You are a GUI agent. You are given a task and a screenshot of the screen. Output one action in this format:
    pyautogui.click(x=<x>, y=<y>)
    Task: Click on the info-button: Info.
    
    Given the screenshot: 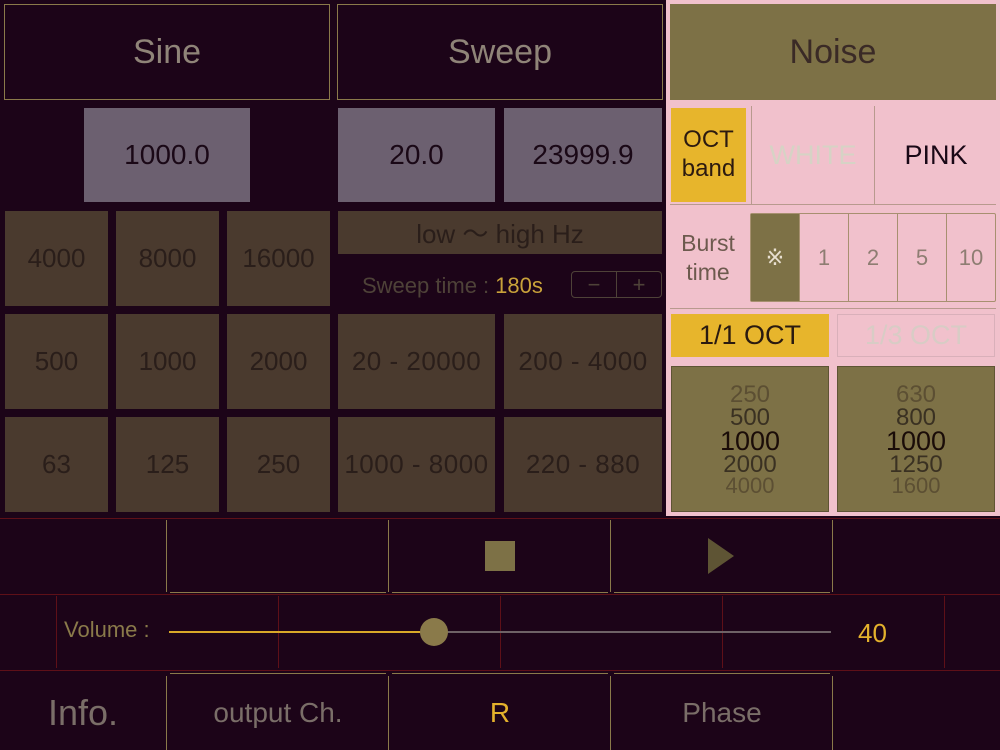 What is the action you would take?
    pyautogui.click(x=83, y=713)
    